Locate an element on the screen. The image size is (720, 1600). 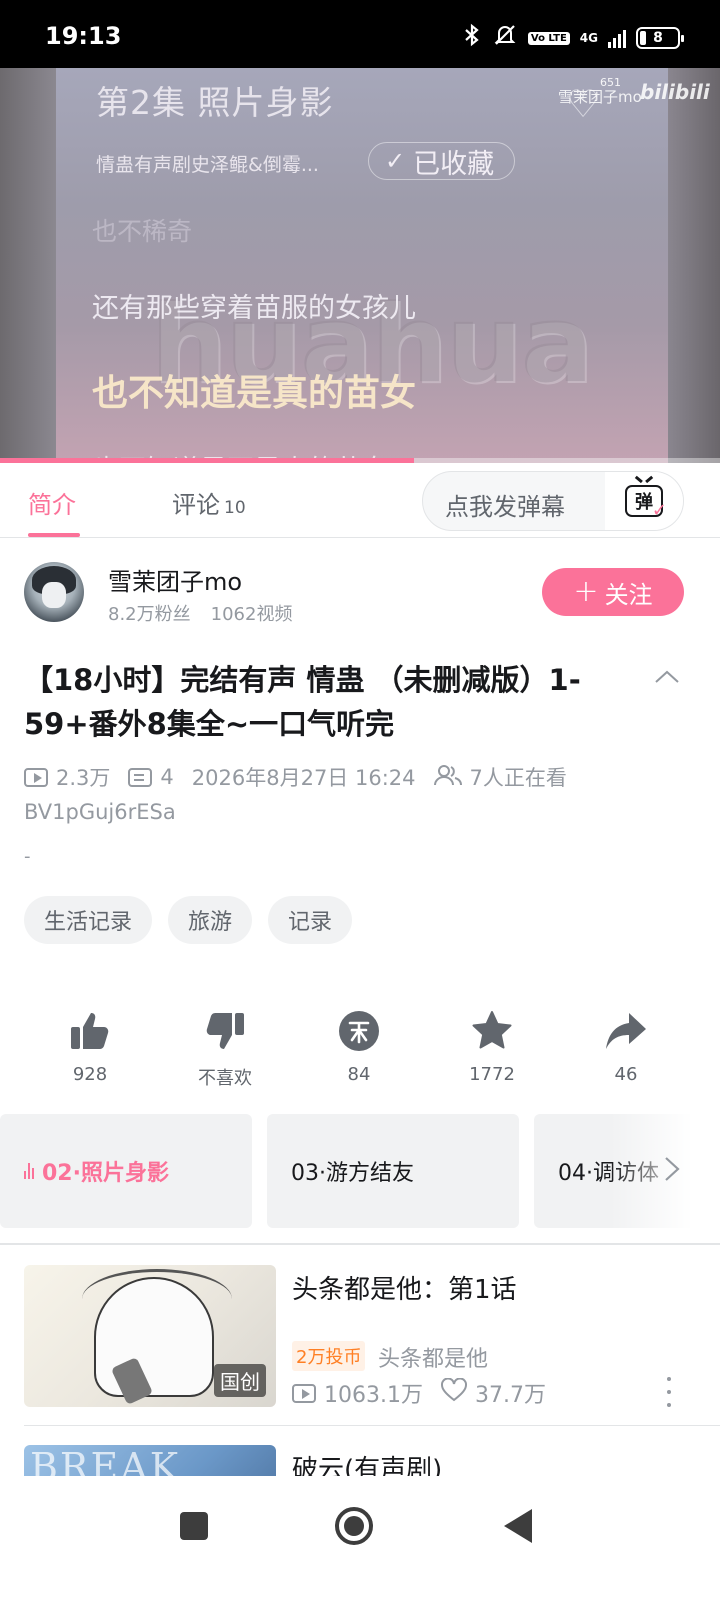
status-bar: 19:13 Vo LTE 4G 8 is located at coordinates (360, 34).